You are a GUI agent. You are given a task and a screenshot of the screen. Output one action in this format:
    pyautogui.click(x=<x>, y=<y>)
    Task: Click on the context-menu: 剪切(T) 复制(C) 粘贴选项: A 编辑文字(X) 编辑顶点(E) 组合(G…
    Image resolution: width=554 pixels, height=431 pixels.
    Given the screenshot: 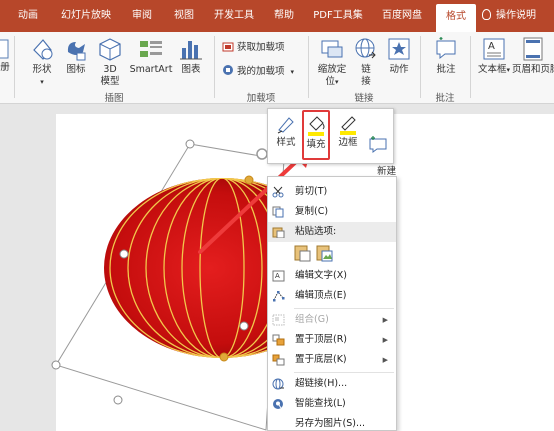 What is the action you would take?
    pyautogui.click(x=332, y=303)
    